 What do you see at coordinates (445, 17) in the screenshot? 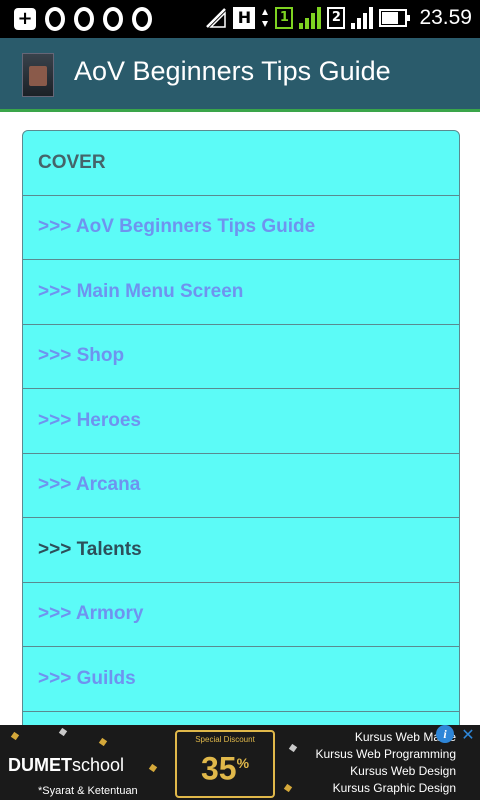
I see `status-time: 23.59` at bounding box center [445, 17].